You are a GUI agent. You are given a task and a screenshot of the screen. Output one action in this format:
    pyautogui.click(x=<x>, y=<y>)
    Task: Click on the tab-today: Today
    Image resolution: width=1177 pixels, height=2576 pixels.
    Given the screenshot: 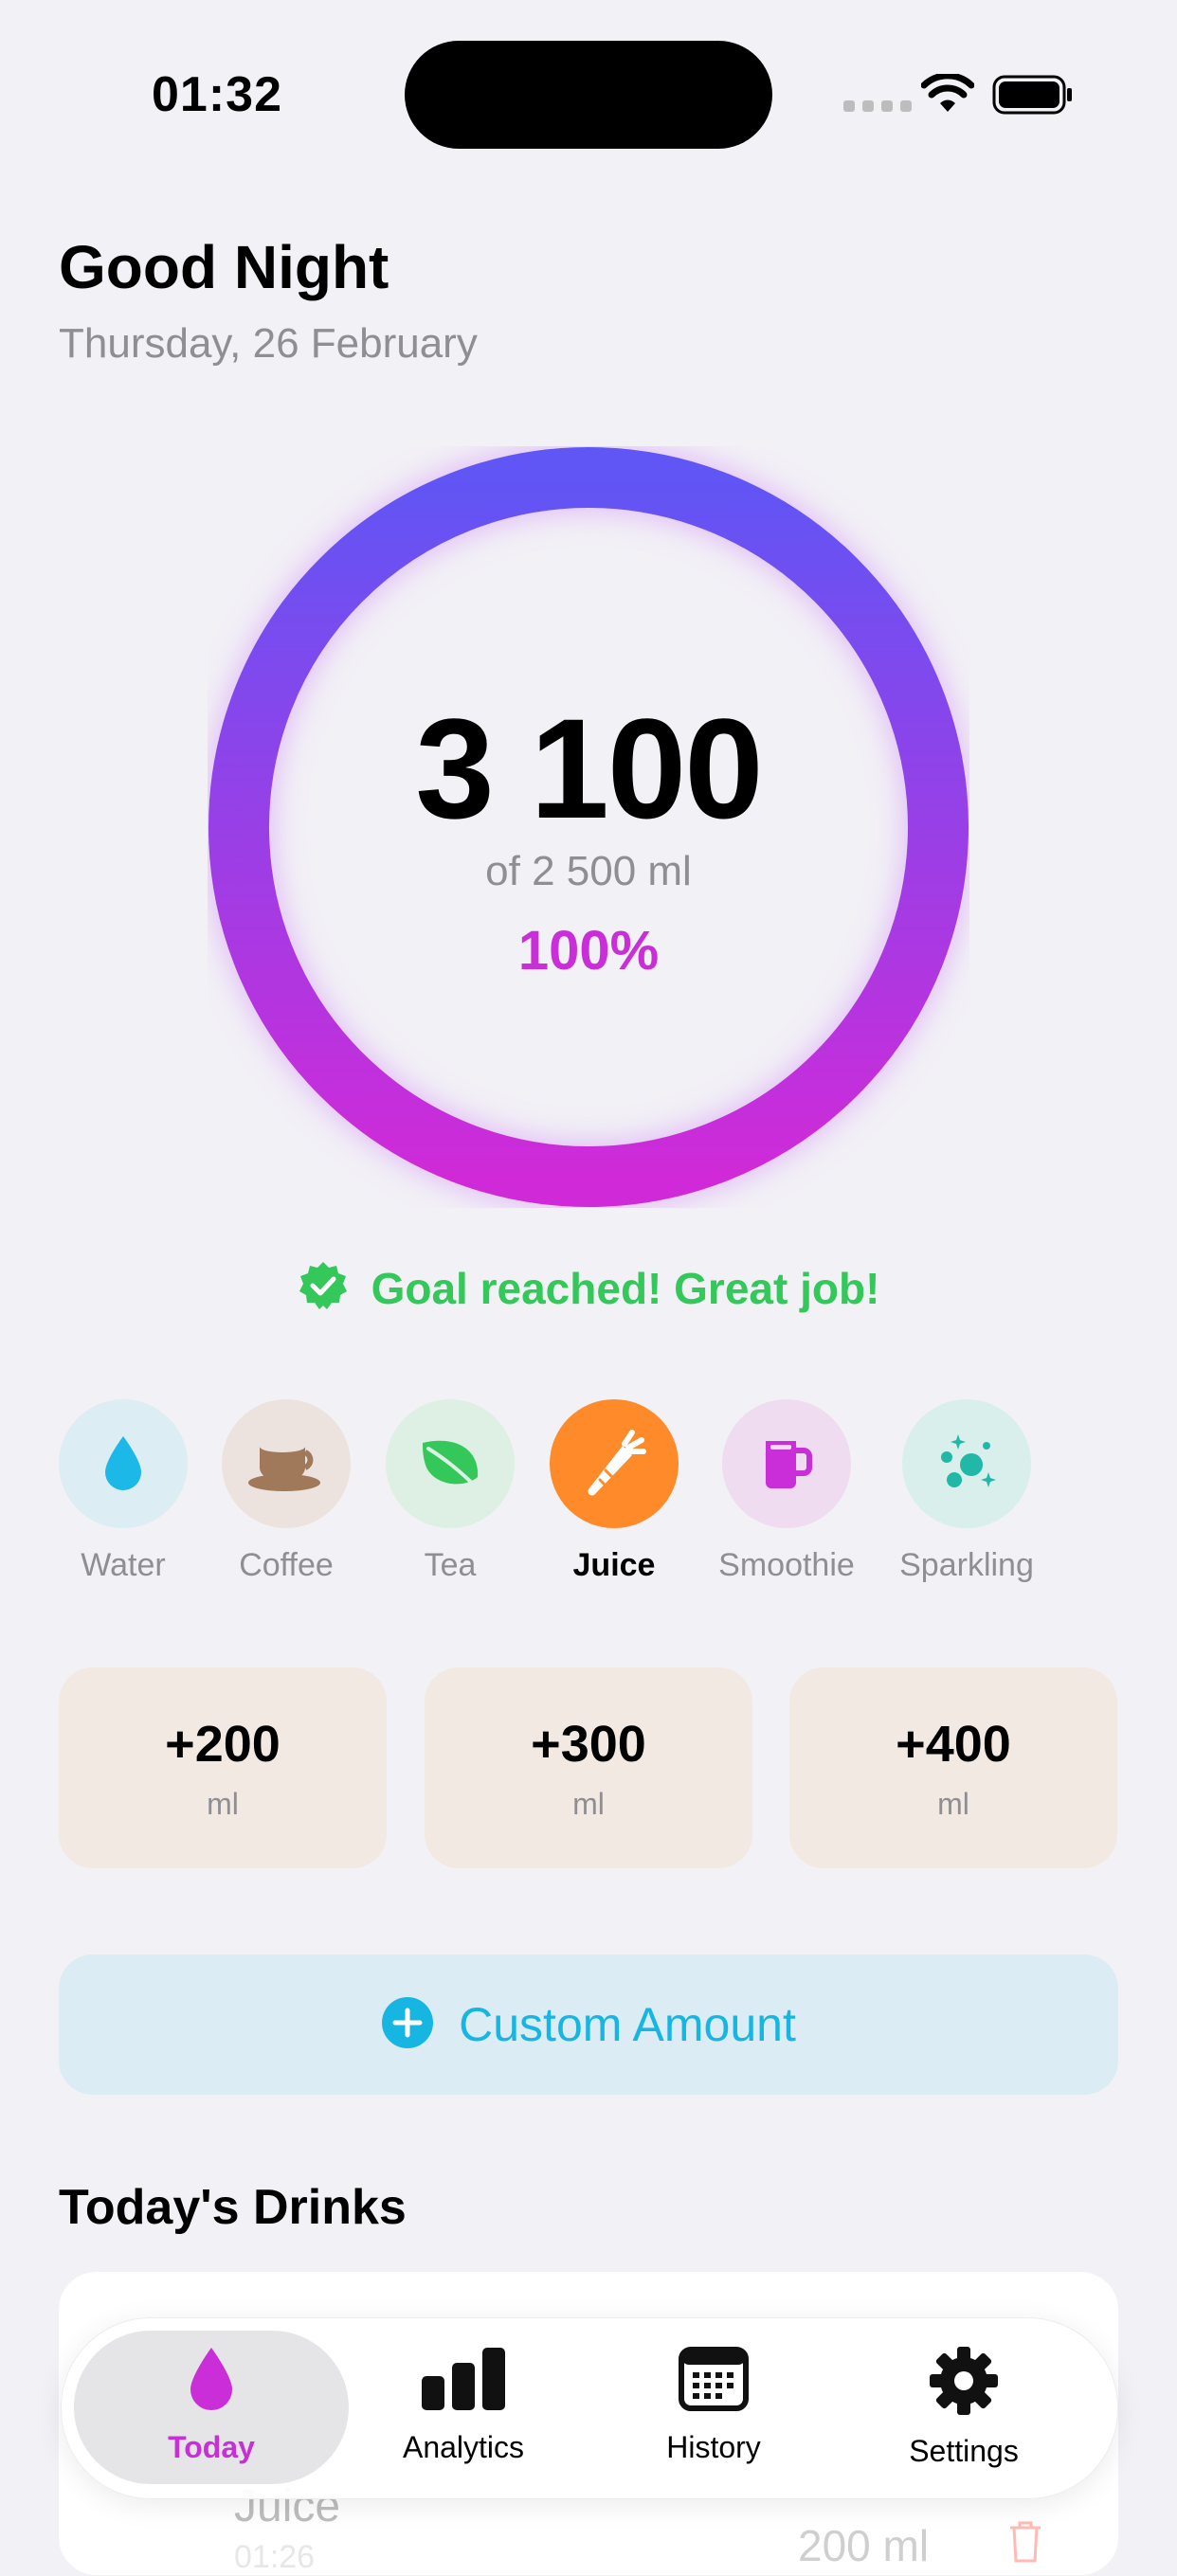 What is the action you would take?
    pyautogui.click(x=211, y=2405)
    